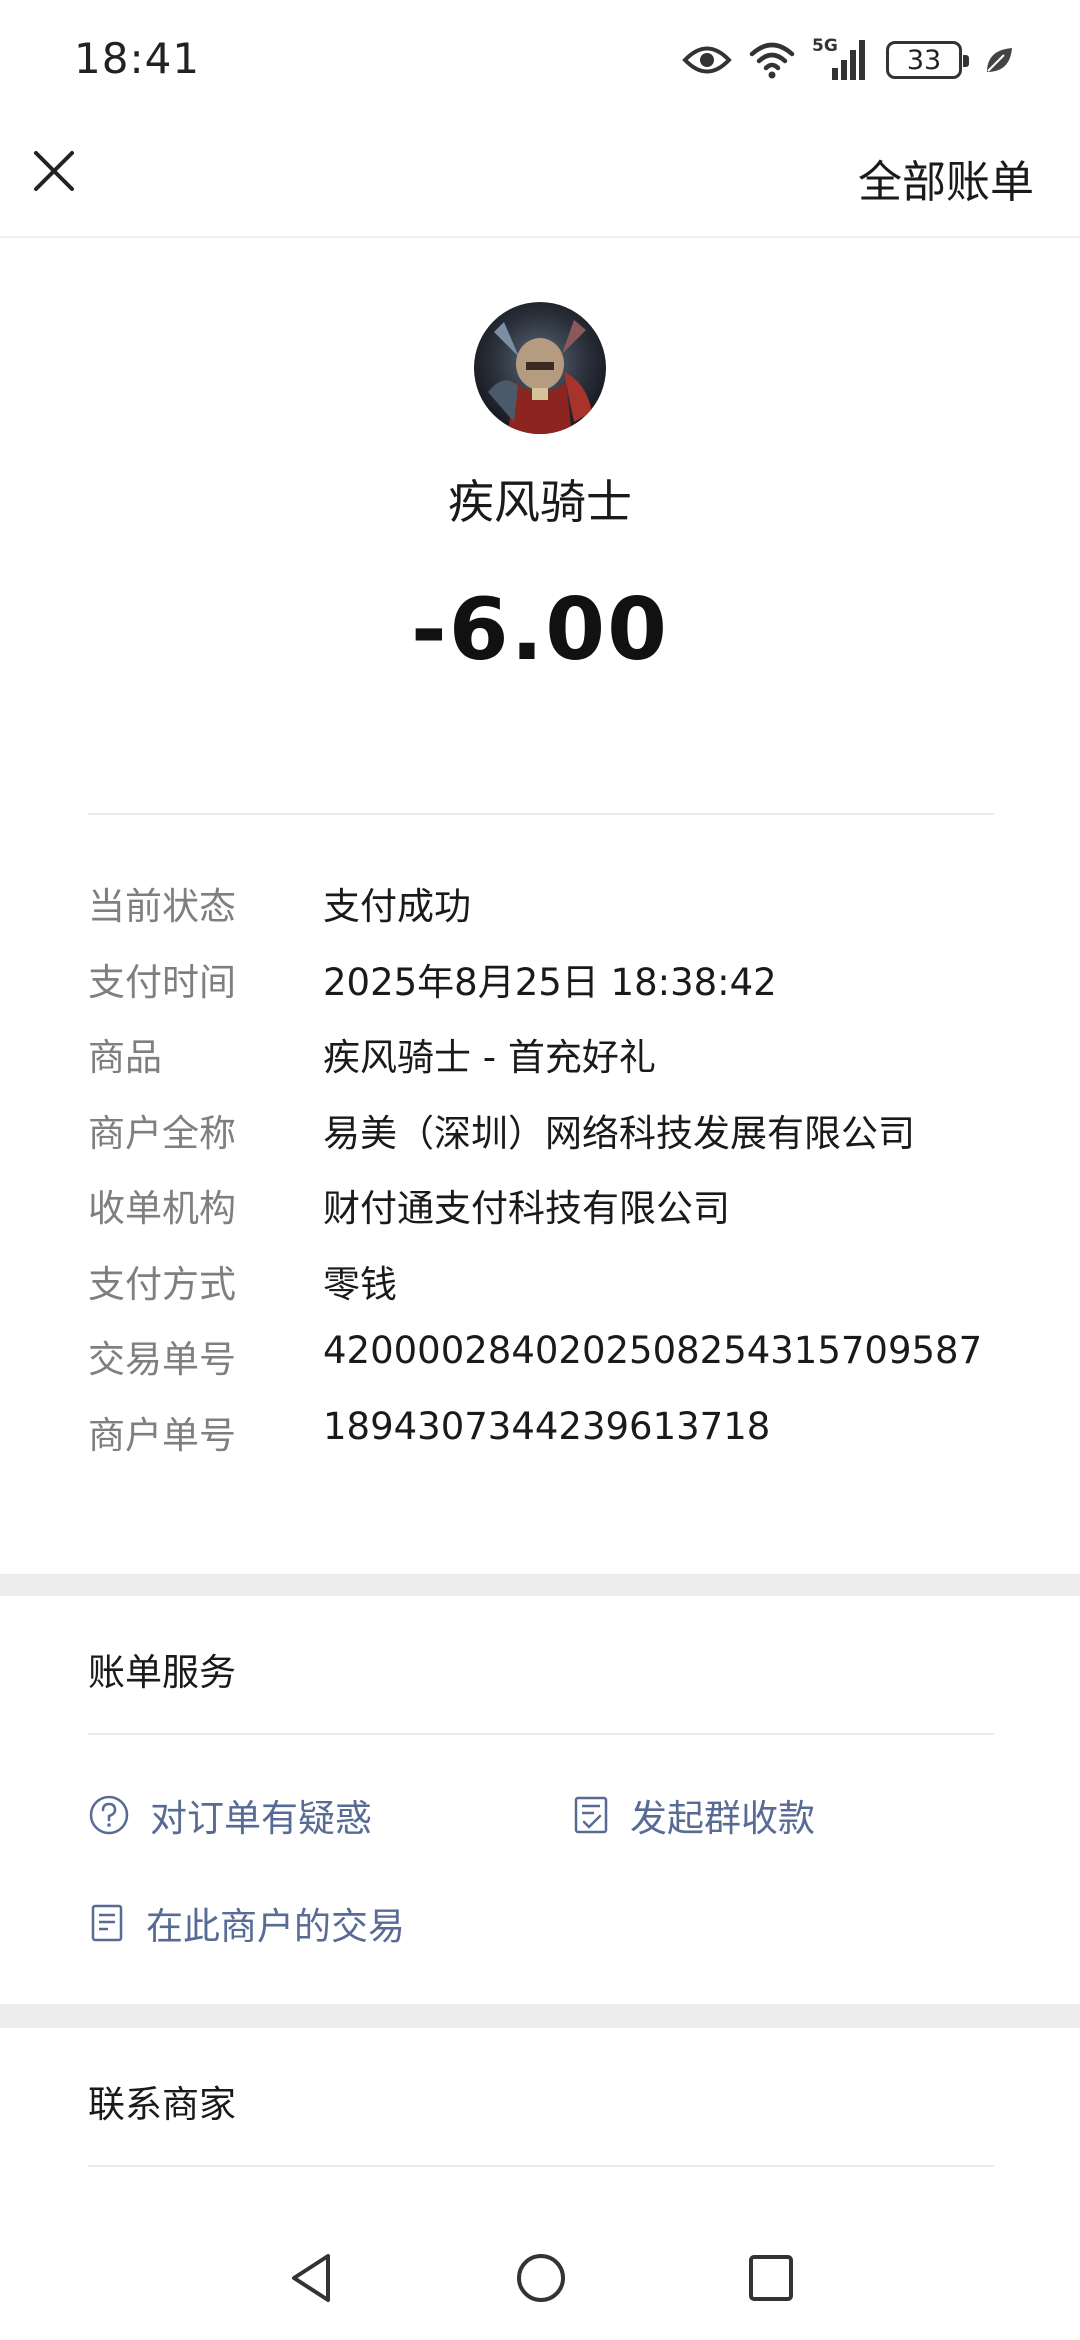  I want to click on detail-value: 财付通支付科技有限公司, so click(526, 1208).